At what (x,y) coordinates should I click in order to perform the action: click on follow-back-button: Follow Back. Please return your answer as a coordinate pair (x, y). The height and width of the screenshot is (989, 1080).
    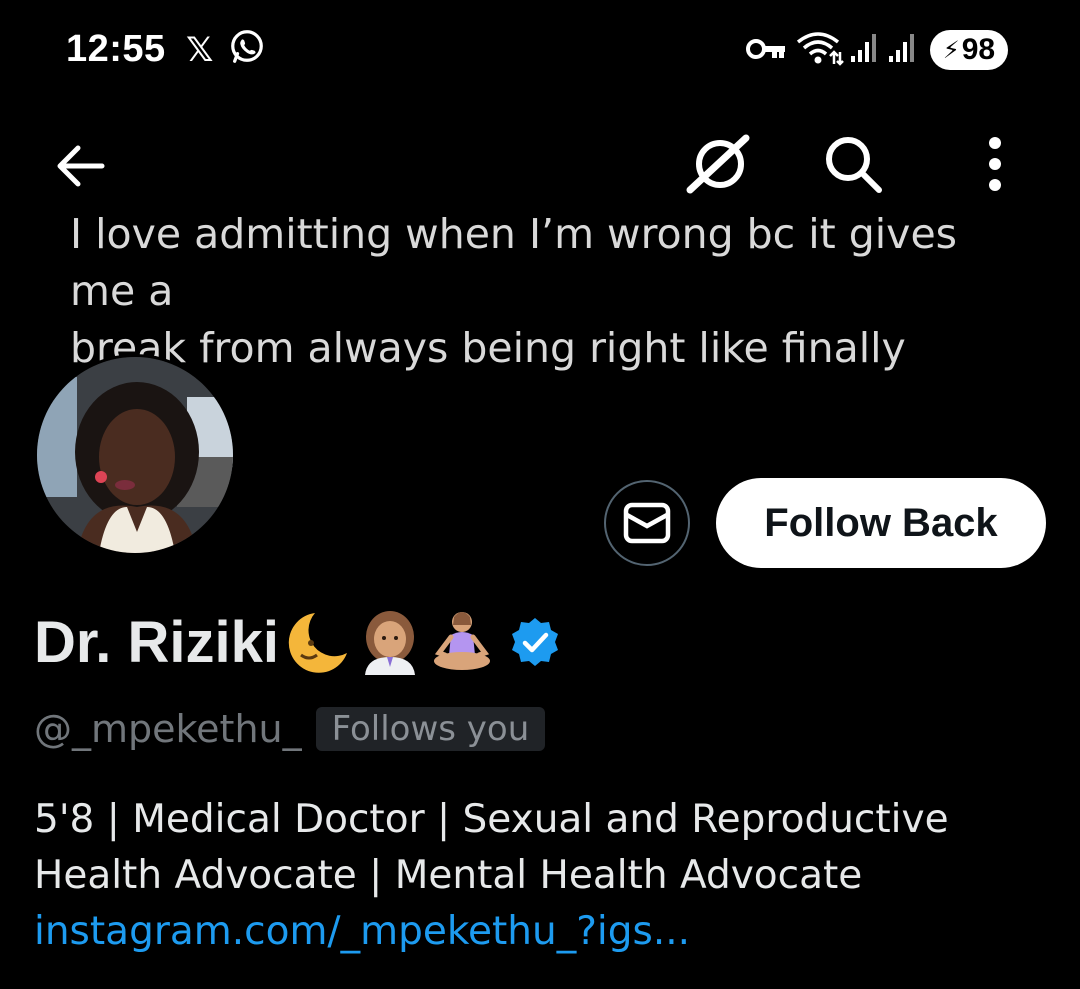
    Looking at the image, I should click on (881, 523).